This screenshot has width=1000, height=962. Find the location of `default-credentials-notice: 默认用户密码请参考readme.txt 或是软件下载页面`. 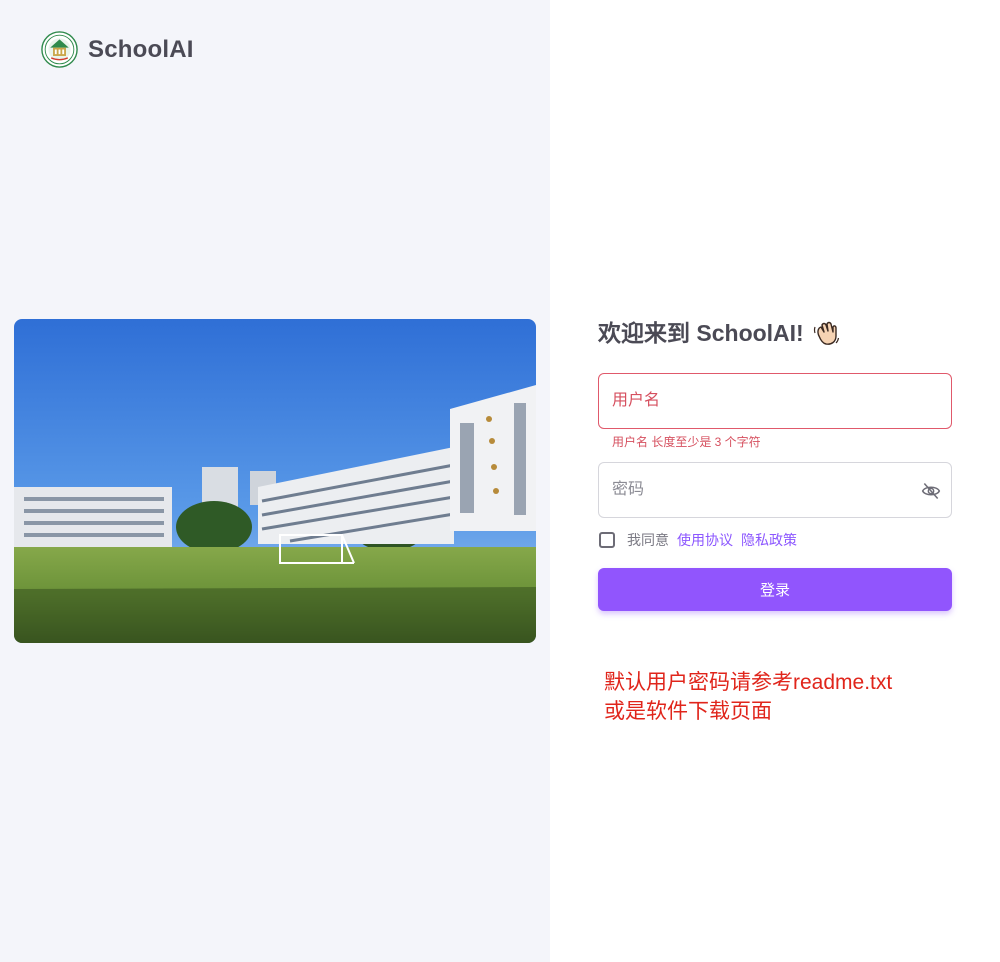

default-credentials-notice: 默认用户密码请参考readme.txt 或是软件下载页面 is located at coordinates (769, 697).